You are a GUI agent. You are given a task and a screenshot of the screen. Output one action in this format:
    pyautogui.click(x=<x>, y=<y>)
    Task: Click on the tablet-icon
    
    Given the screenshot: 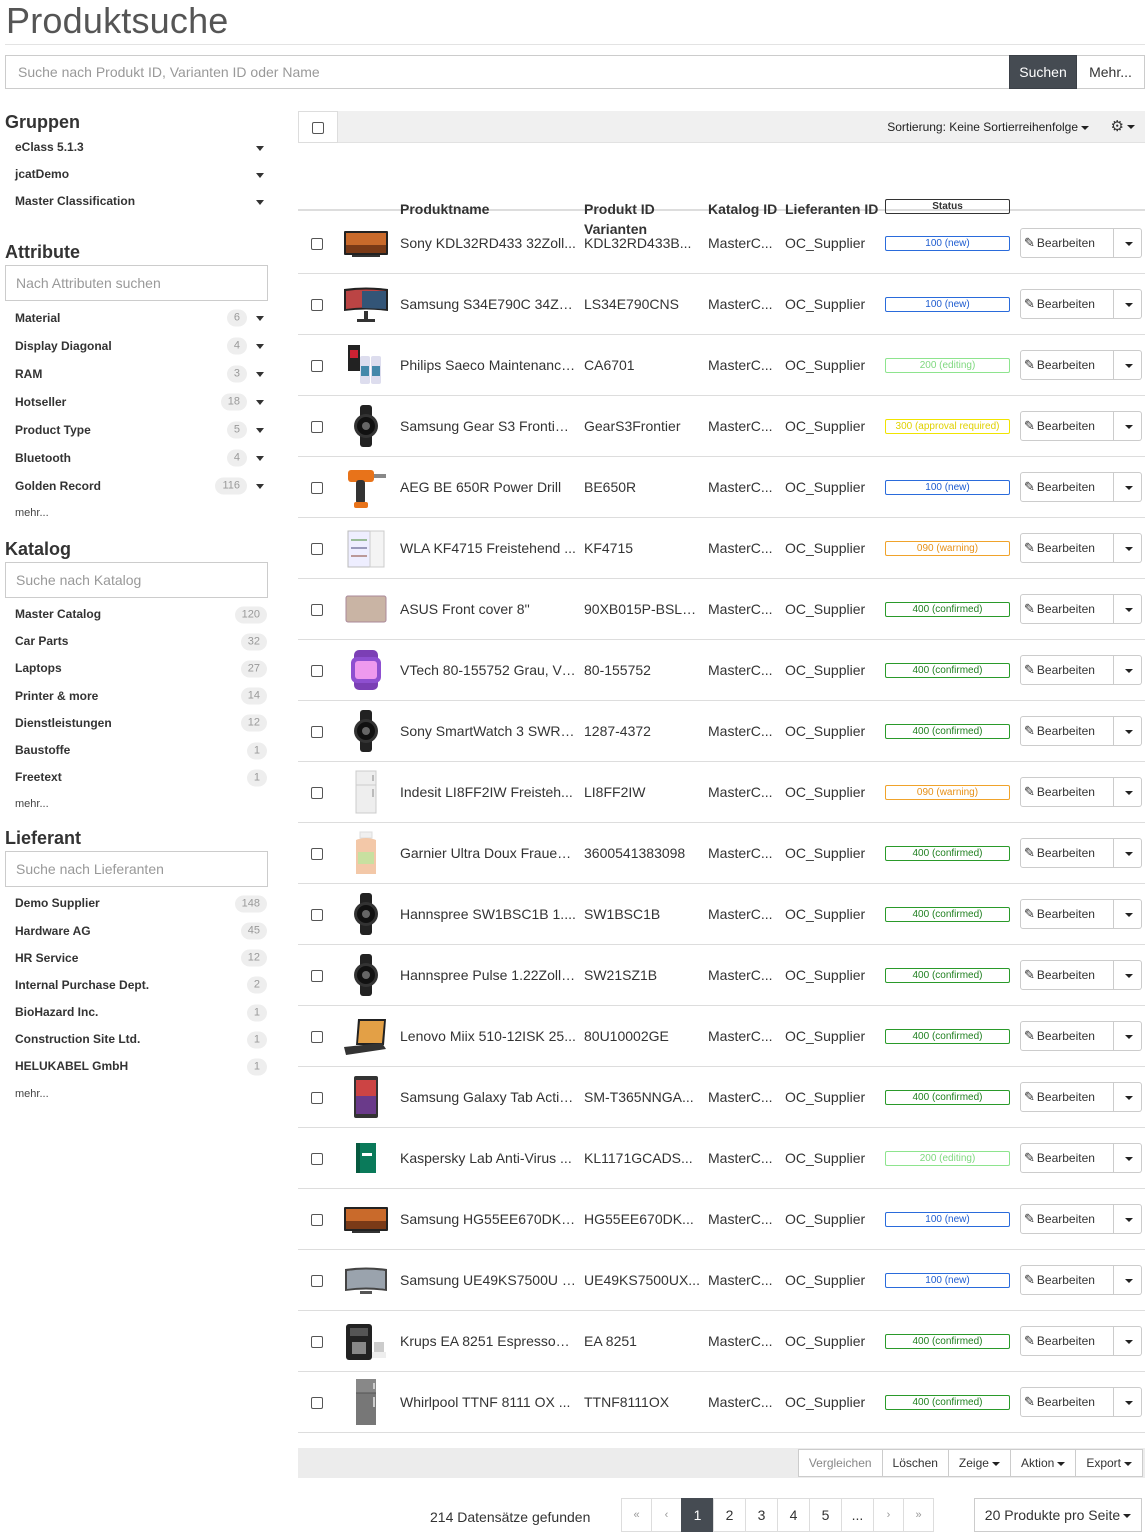 What is the action you would take?
    pyautogui.click(x=366, y=1097)
    